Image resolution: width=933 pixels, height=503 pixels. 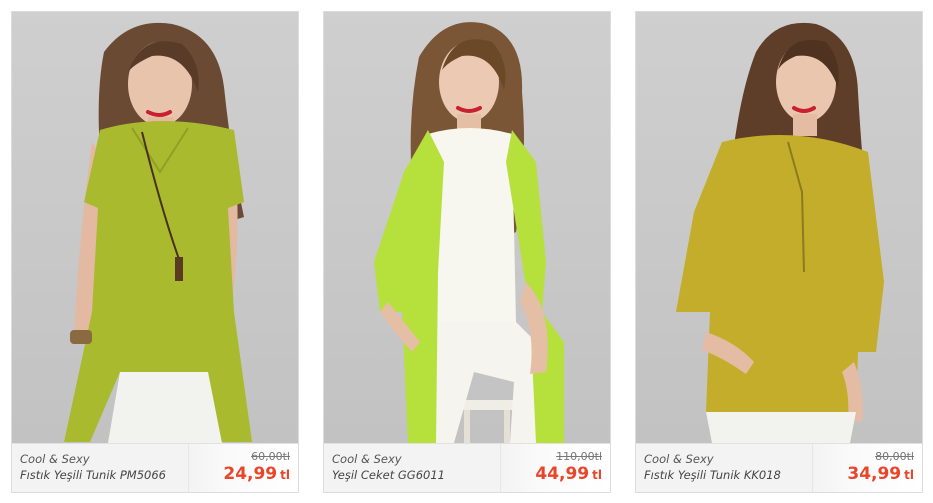 I want to click on old-price: 80,00tl, so click(x=894, y=456).